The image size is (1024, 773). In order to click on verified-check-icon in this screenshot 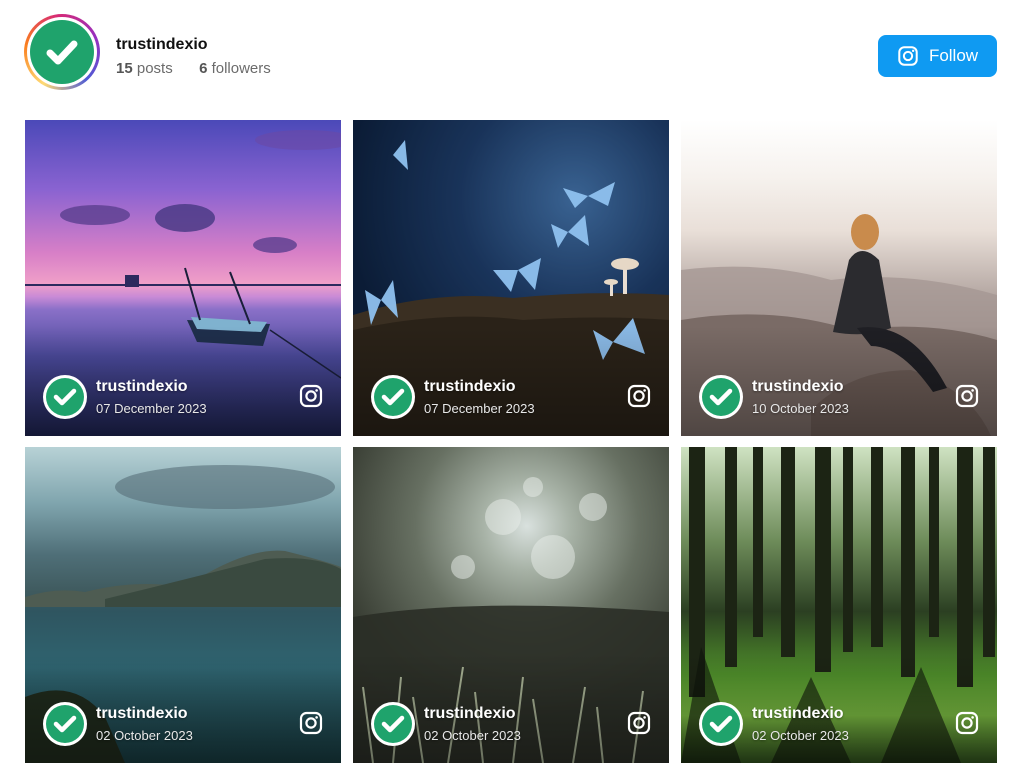, I will do `click(62, 52)`.